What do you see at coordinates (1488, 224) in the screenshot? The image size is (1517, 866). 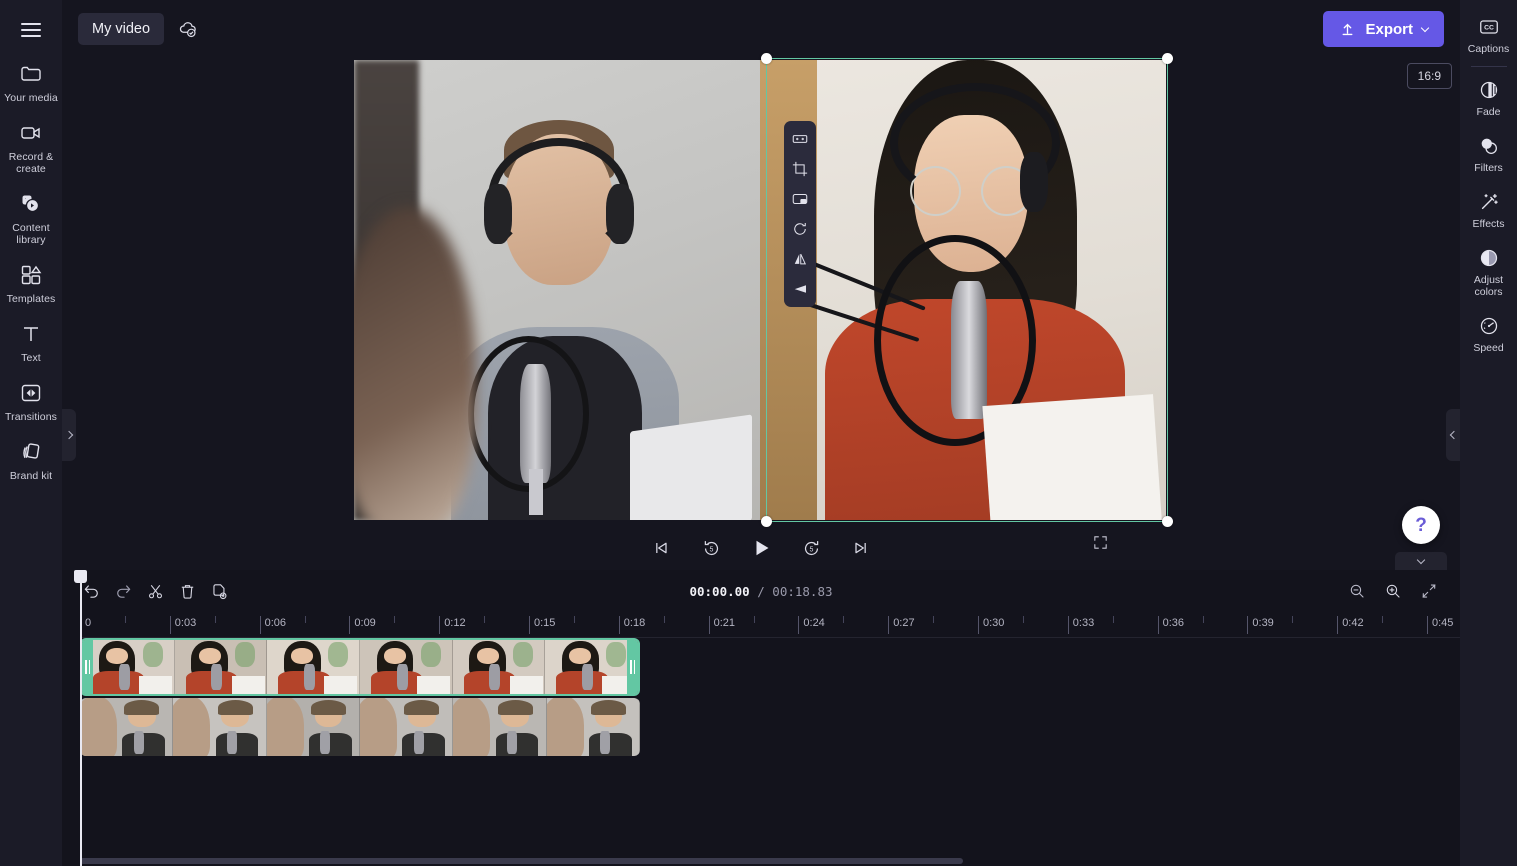 I see `right-label-effects: Effects` at bounding box center [1488, 224].